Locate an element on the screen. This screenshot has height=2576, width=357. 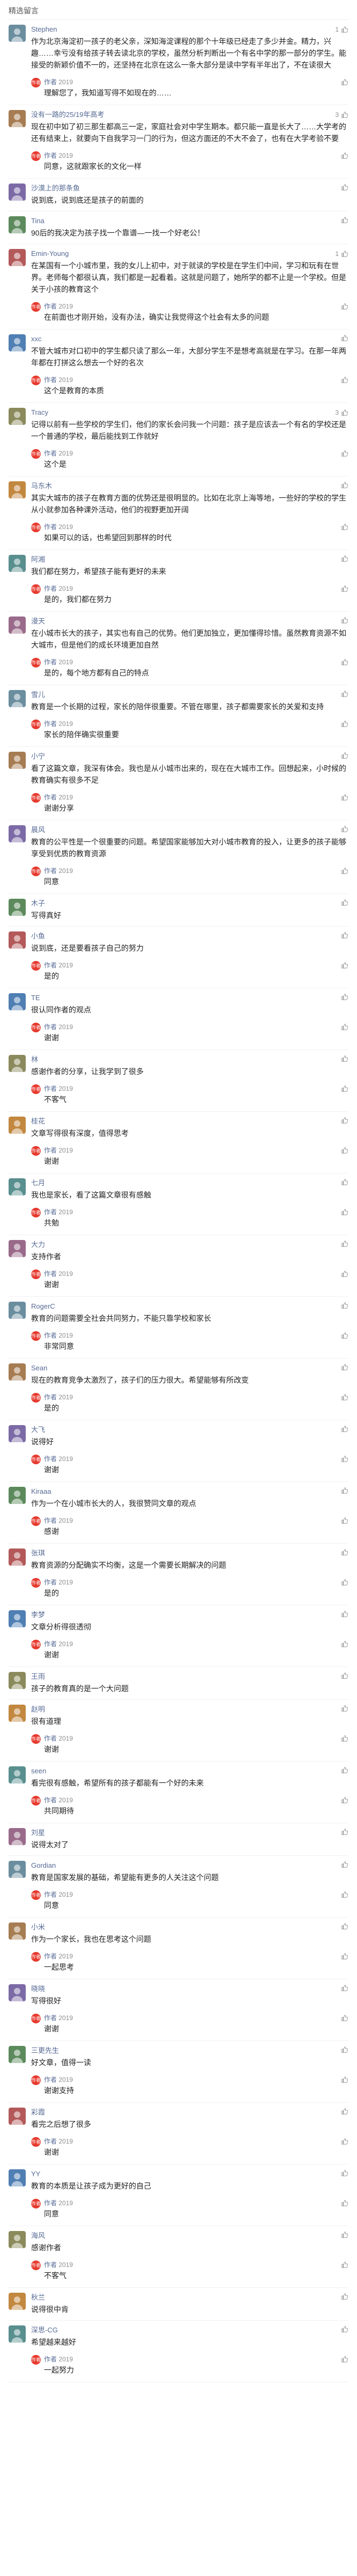
comment-nickname: 海风 is located at coordinates (38, 2236).